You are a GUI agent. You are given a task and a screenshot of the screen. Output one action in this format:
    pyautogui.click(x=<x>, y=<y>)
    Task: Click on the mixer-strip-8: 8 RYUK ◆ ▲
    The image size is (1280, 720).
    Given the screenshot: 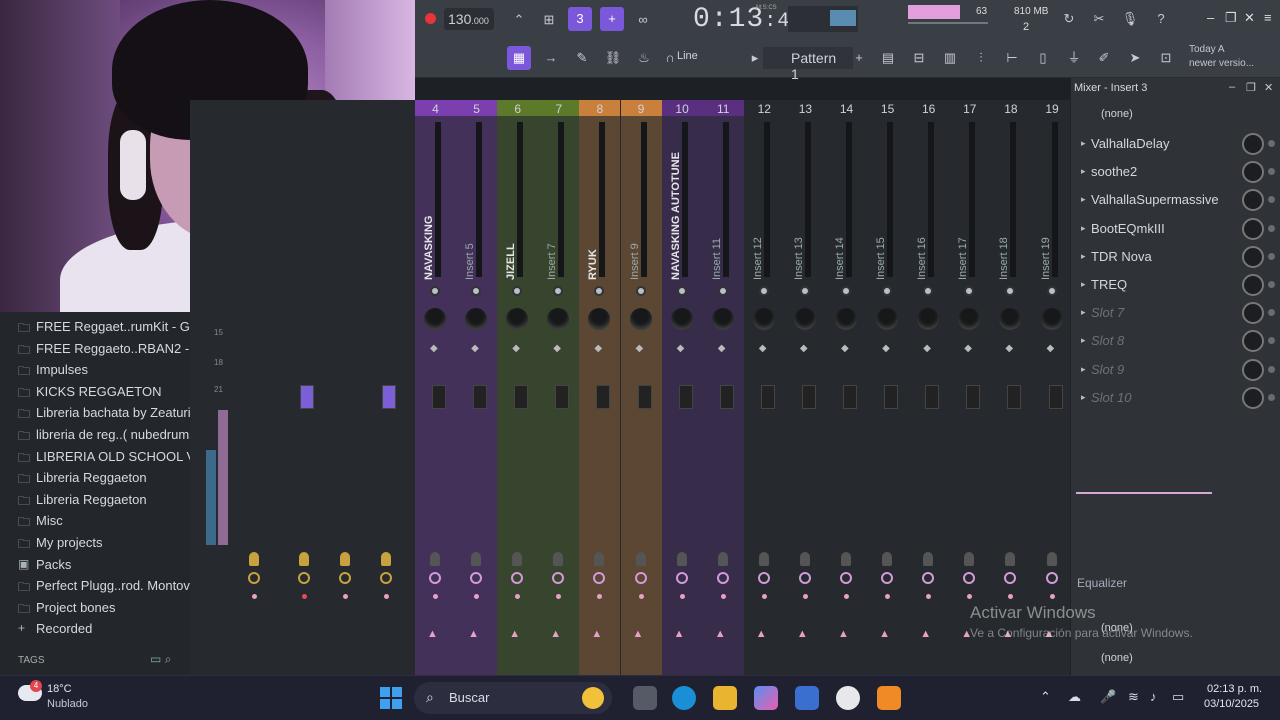 What is the action you would take?
    pyautogui.click(x=600, y=387)
    